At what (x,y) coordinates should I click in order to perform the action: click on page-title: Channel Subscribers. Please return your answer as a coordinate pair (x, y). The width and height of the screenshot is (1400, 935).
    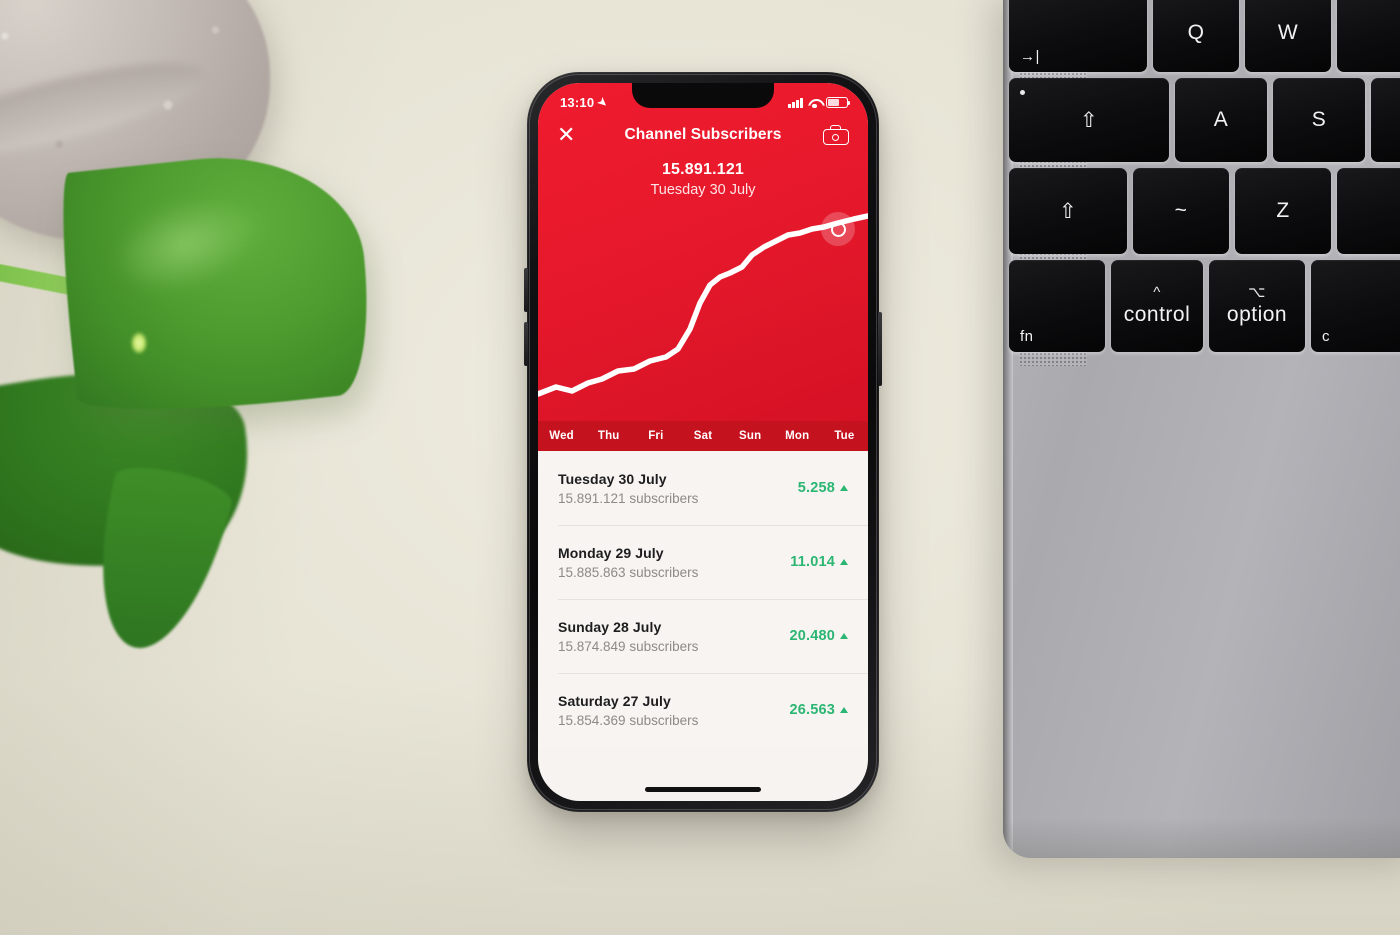
    Looking at the image, I should click on (703, 134).